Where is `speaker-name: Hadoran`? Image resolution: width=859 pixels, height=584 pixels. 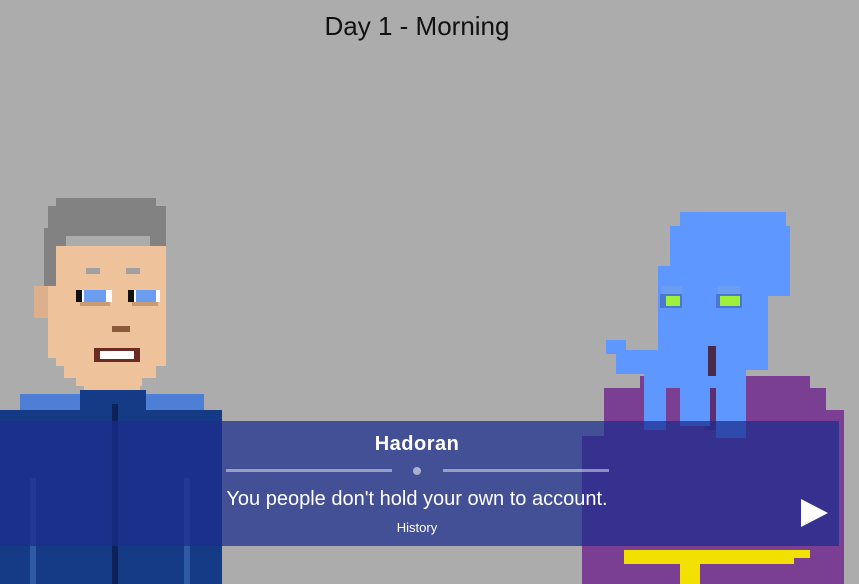
speaker-name: Hadoran is located at coordinates (417, 444).